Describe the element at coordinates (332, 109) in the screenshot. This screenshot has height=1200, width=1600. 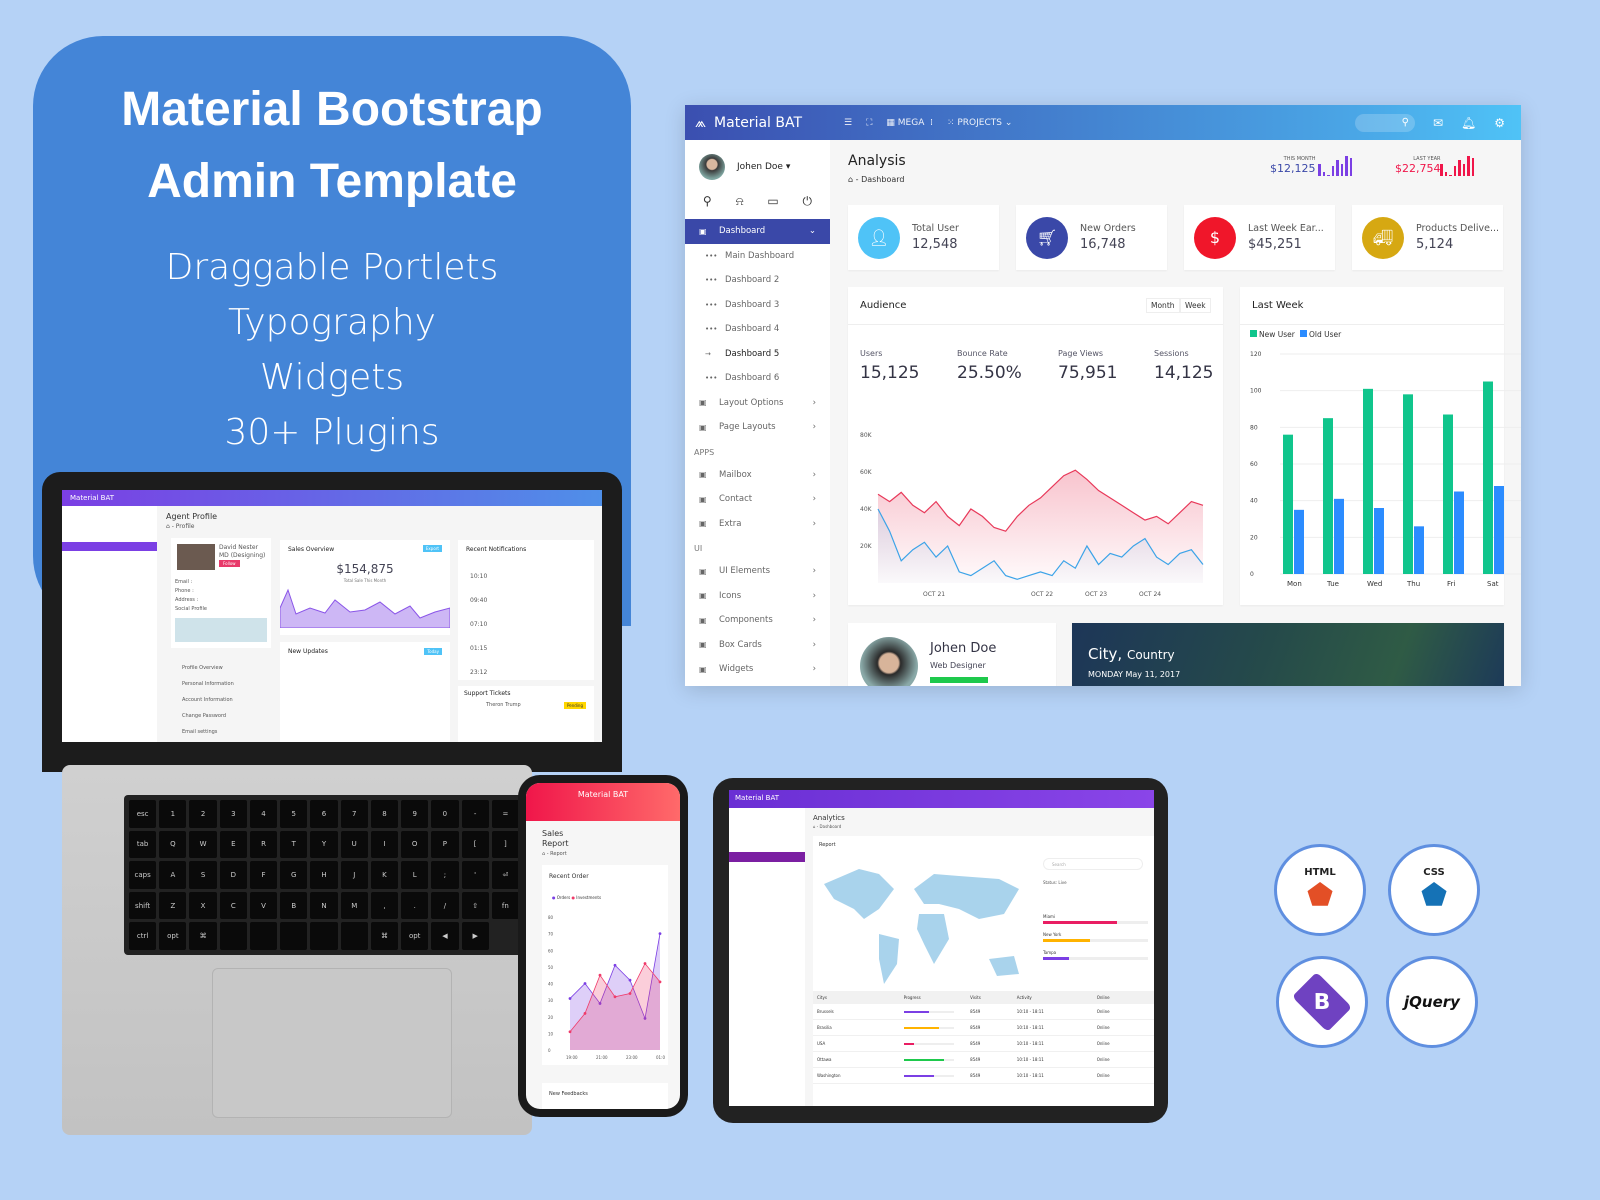
I see `promo-title-line1: Material Bootstrap` at that location.